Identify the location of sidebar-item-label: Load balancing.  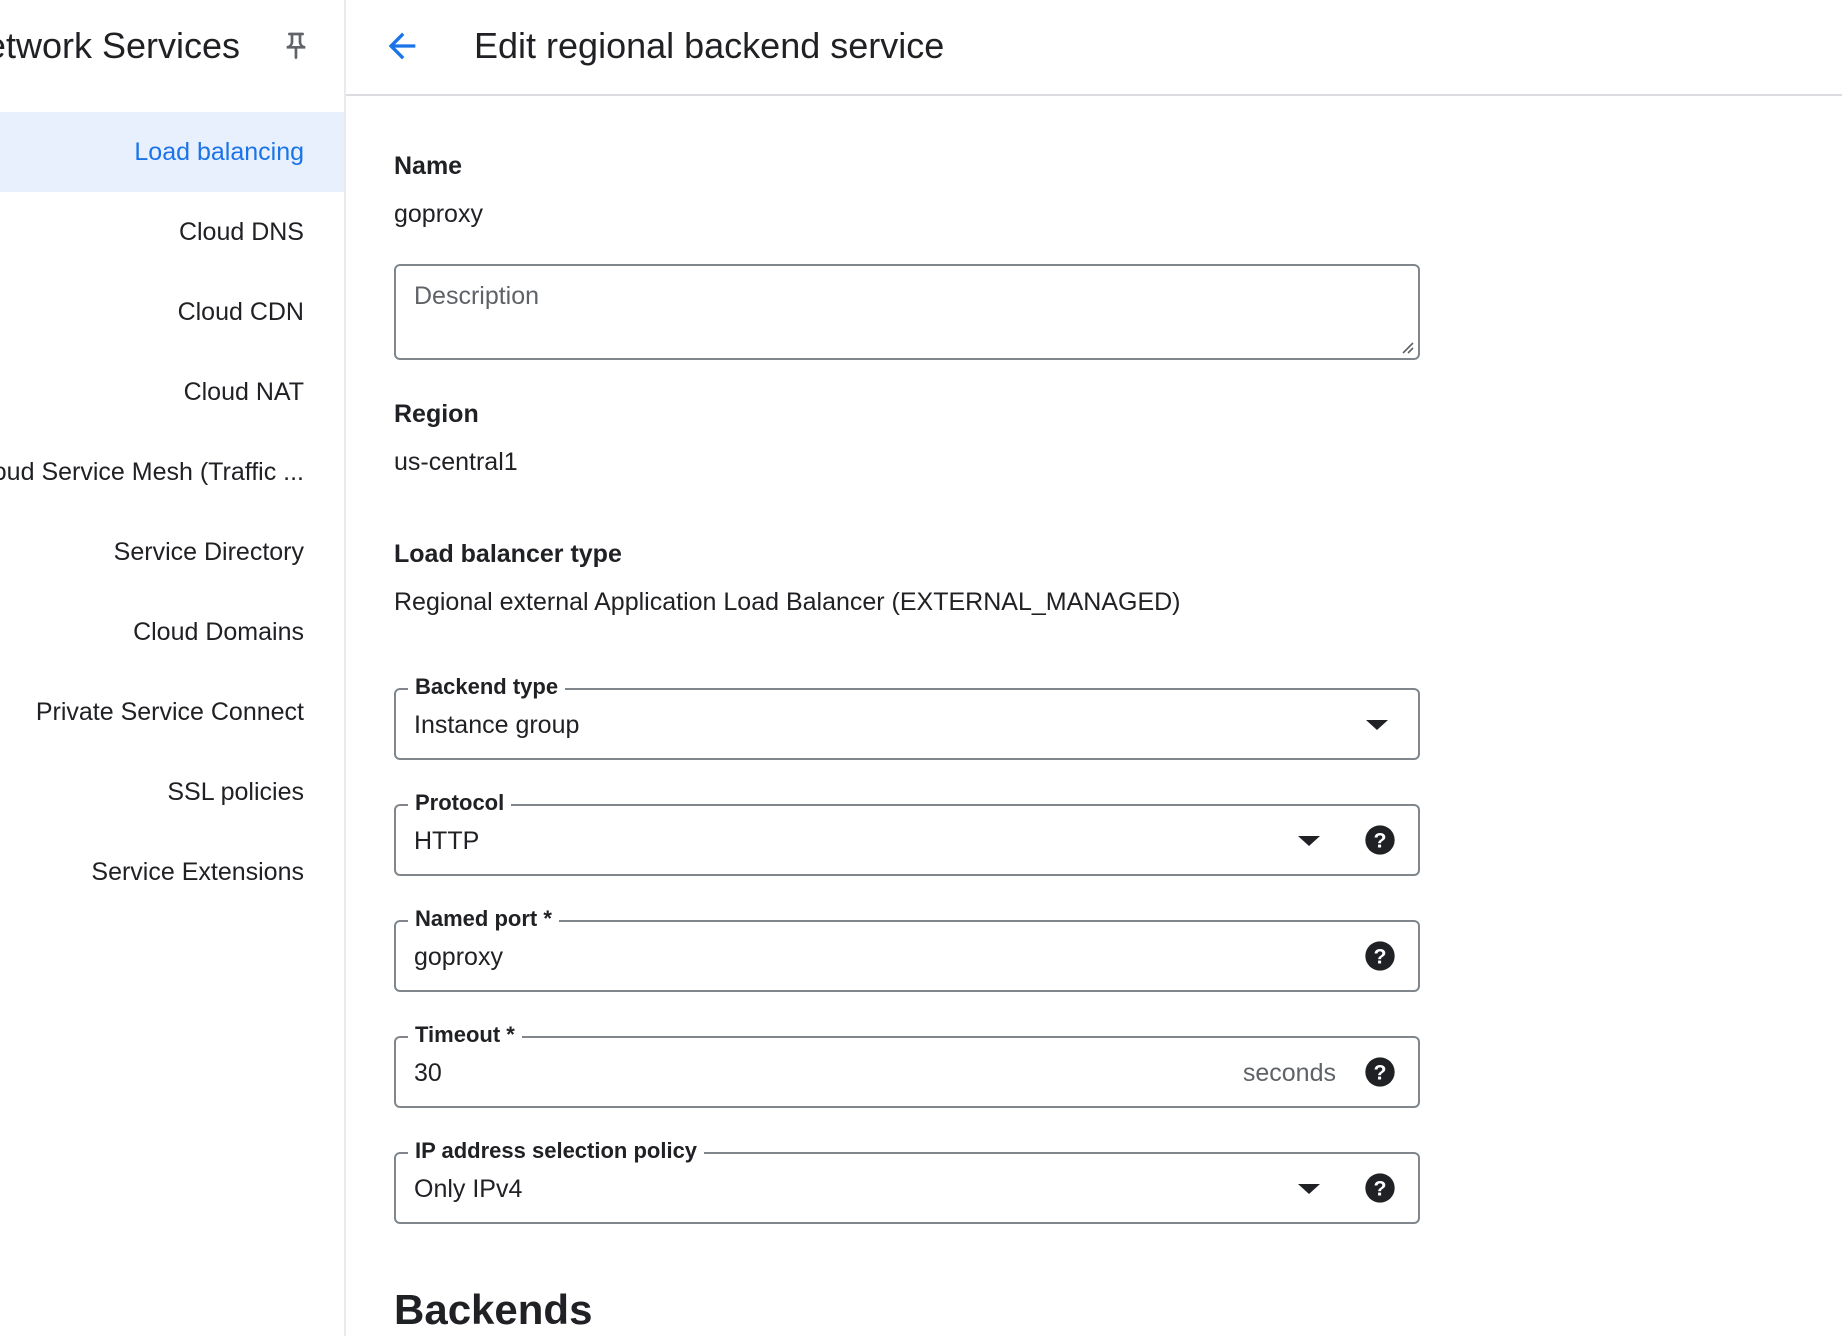
(219, 152).